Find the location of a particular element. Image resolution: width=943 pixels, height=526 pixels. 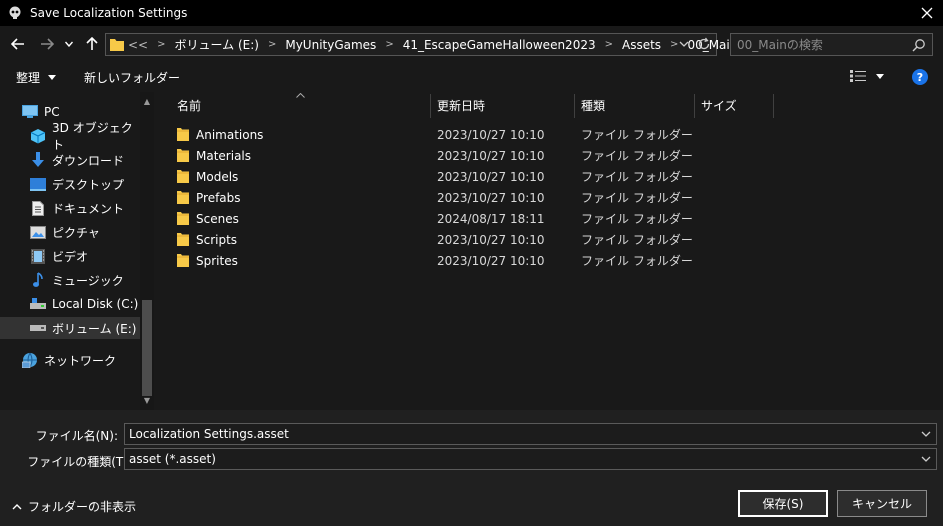

scroll-up-icon: ▲ is located at coordinates (147, 102).